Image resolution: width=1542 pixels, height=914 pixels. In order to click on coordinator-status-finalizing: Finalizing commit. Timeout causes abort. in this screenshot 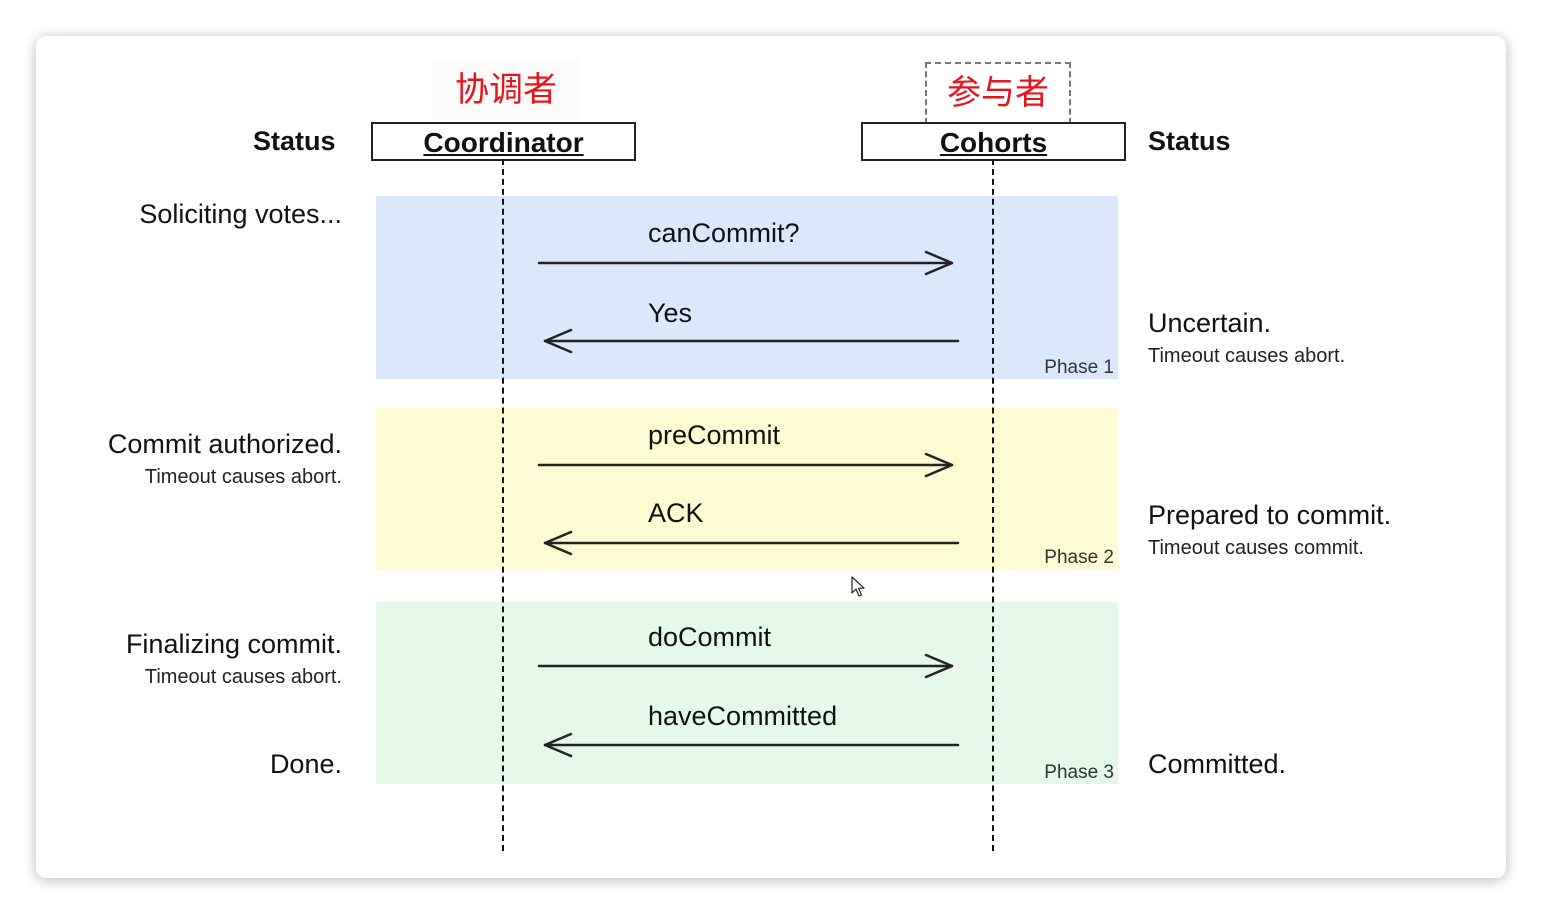, I will do `click(234, 659)`.